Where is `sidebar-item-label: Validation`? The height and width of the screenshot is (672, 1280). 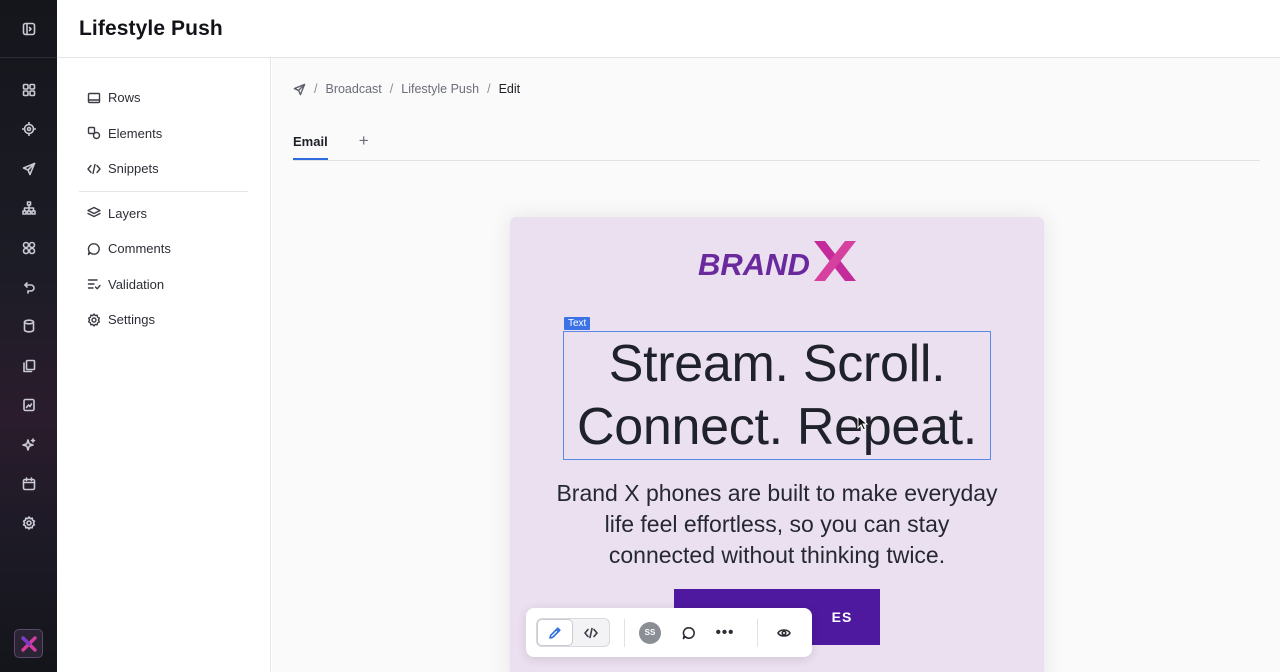 sidebar-item-label: Validation is located at coordinates (136, 284).